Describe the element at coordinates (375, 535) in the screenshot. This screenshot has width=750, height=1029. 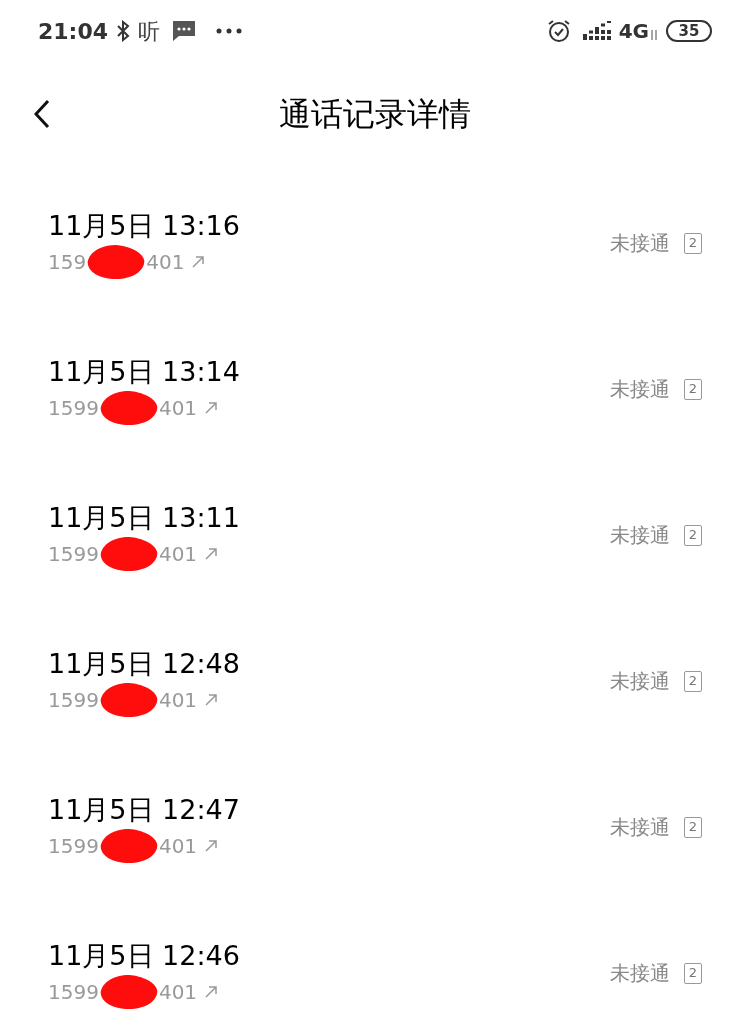
I see `call-record: 11月5日 13:11 1599 401 未接通 2` at that location.